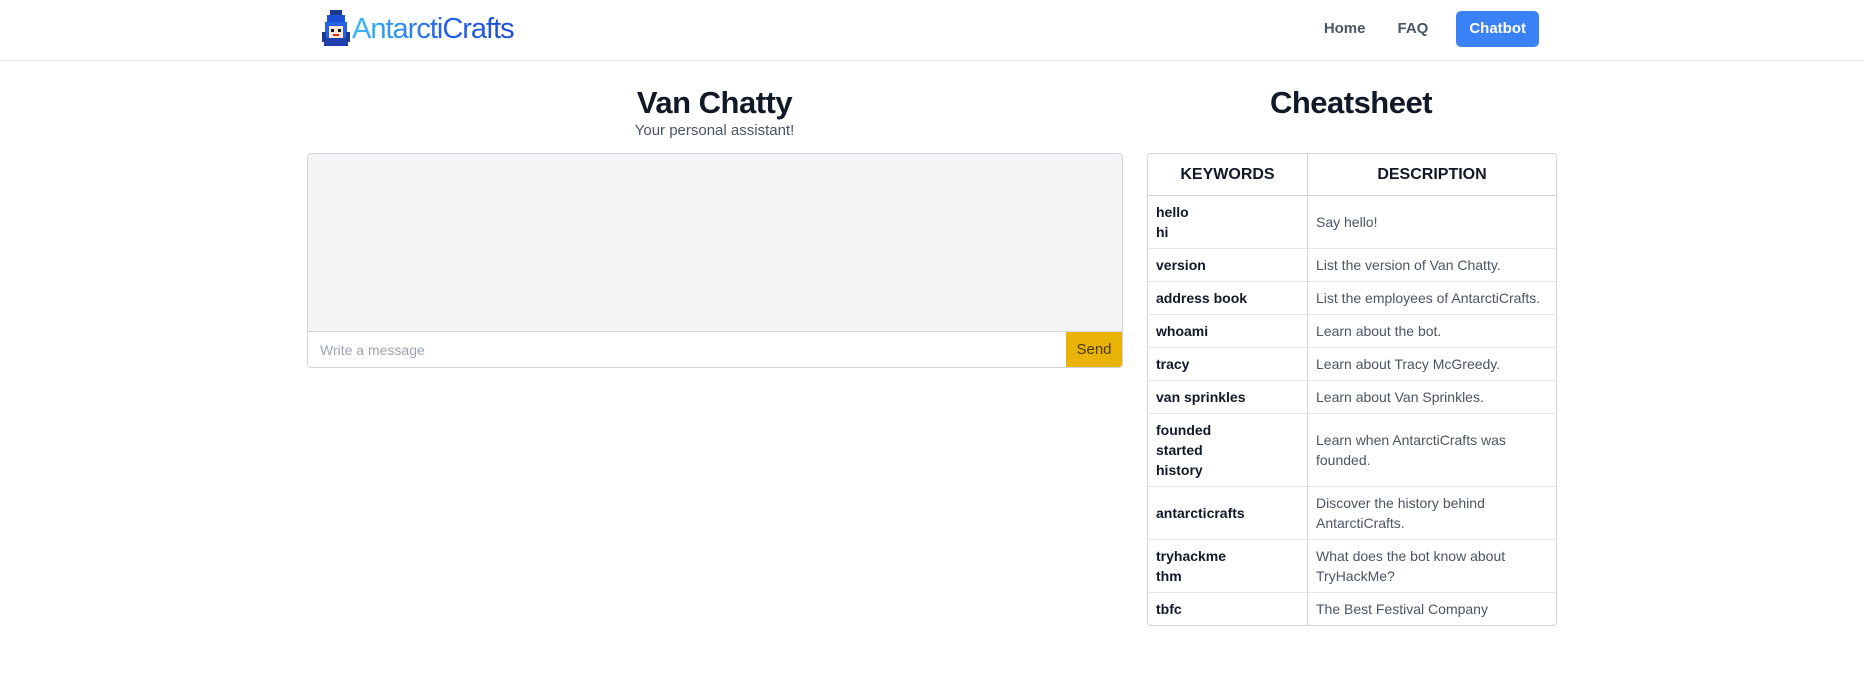 The width and height of the screenshot is (1864, 695). I want to click on nav-home-link: Home, so click(1345, 29).